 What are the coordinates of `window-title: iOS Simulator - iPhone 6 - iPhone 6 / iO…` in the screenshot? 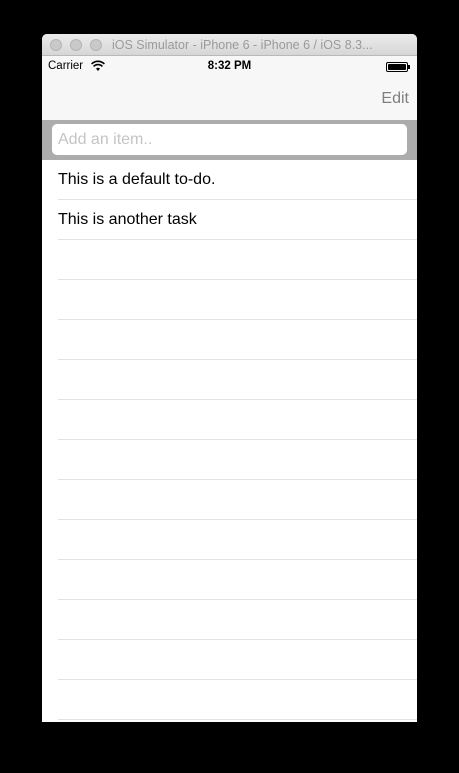 It's located at (242, 45).